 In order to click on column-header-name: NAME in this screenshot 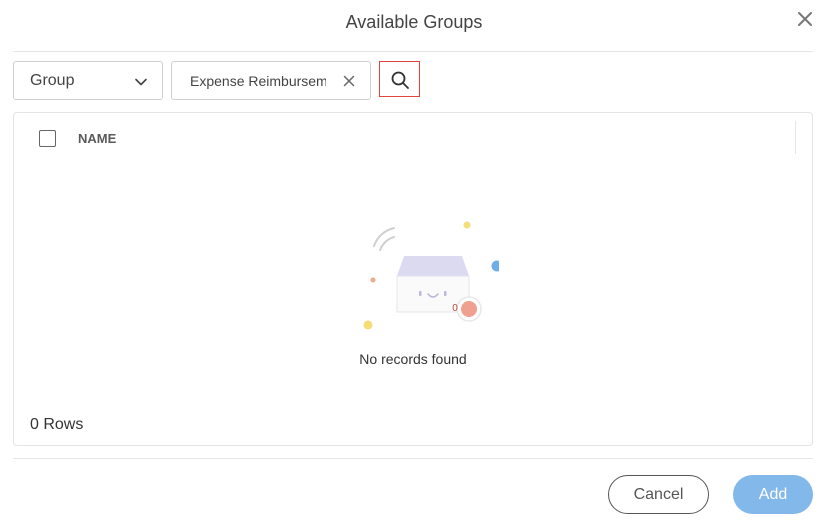, I will do `click(97, 138)`.